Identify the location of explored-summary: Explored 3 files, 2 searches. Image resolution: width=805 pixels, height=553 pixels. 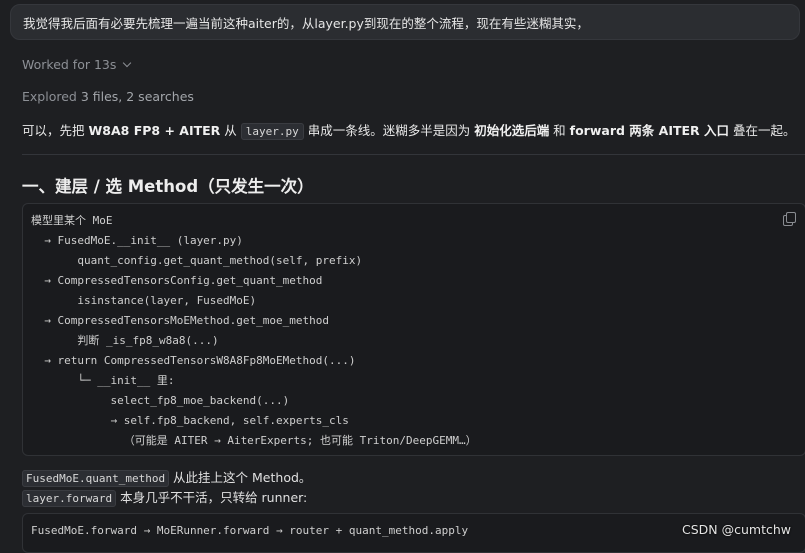
(108, 96).